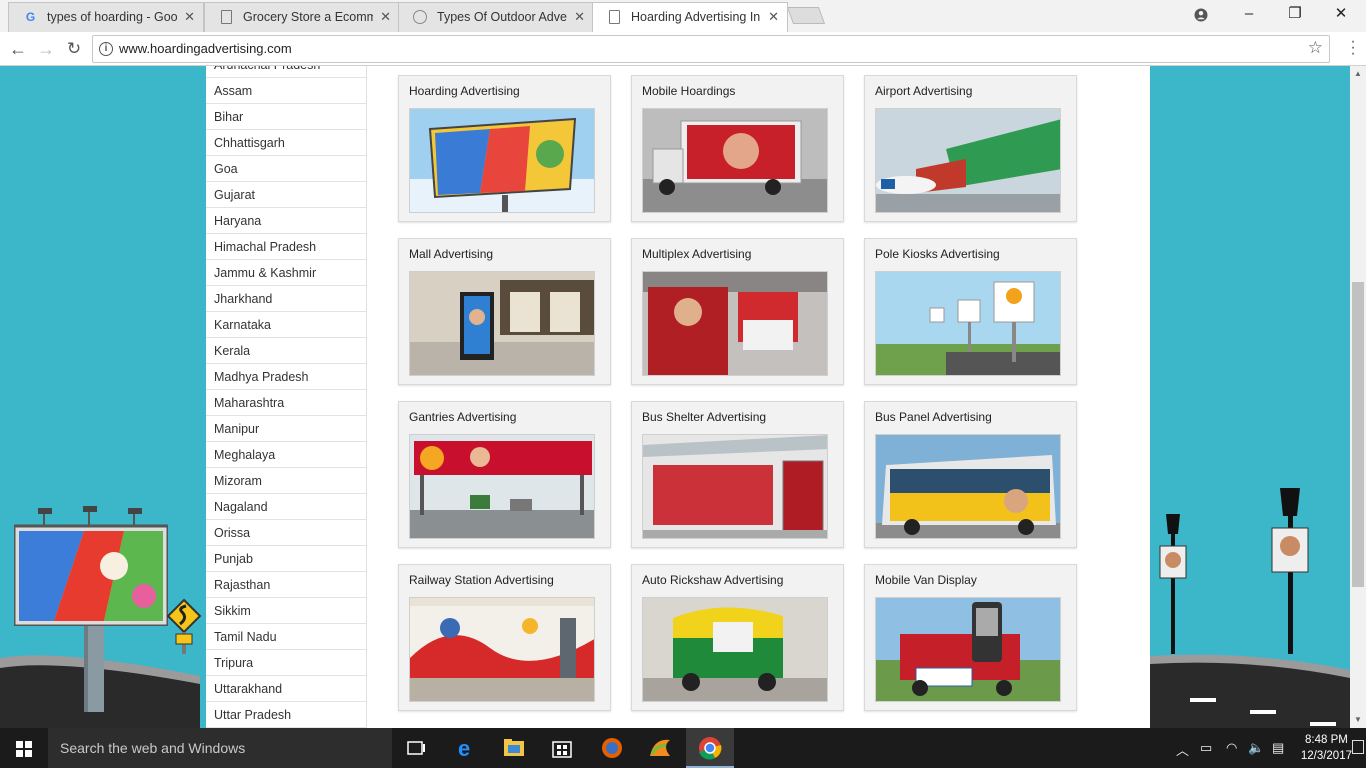 This screenshot has height=768, width=1366. What do you see at coordinates (74, 49) in the screenshot?
I see `reload-icon: ↻` at bounding box center [74, 49].